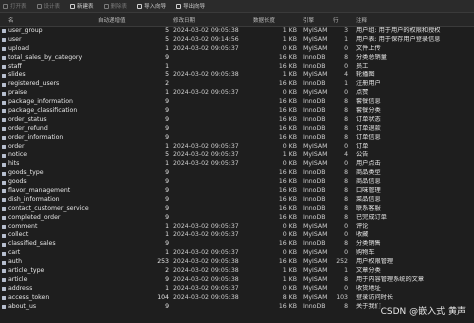  Describe the element at coordinates (371, 217) in the screenshot. I see `cell-comment: 已完成订单` at that location.